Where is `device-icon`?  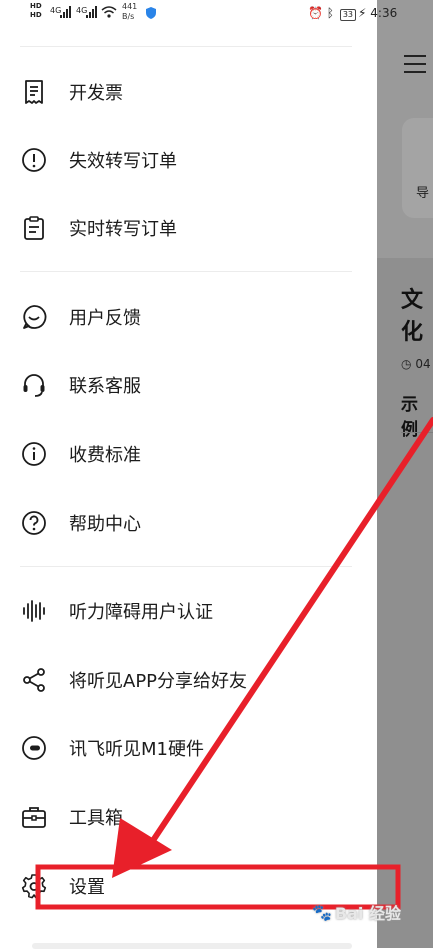
device-icon is located at coordinates (34, 748).